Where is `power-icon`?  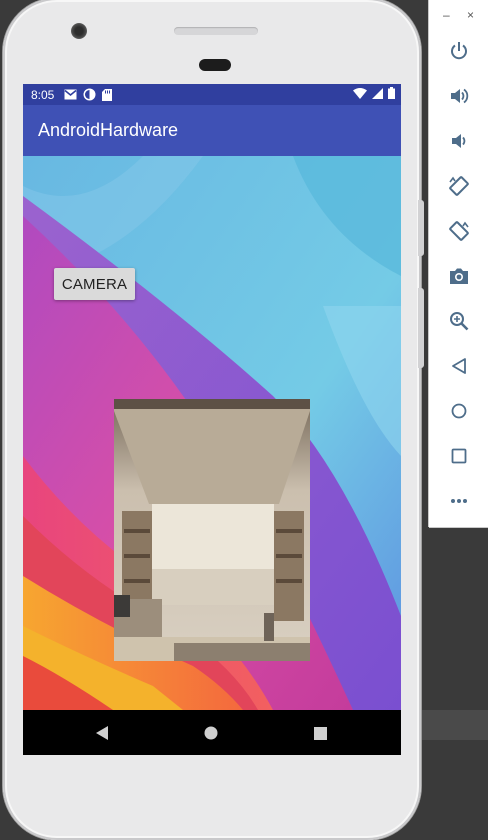
power-icon is located at coordinates (459, 51).